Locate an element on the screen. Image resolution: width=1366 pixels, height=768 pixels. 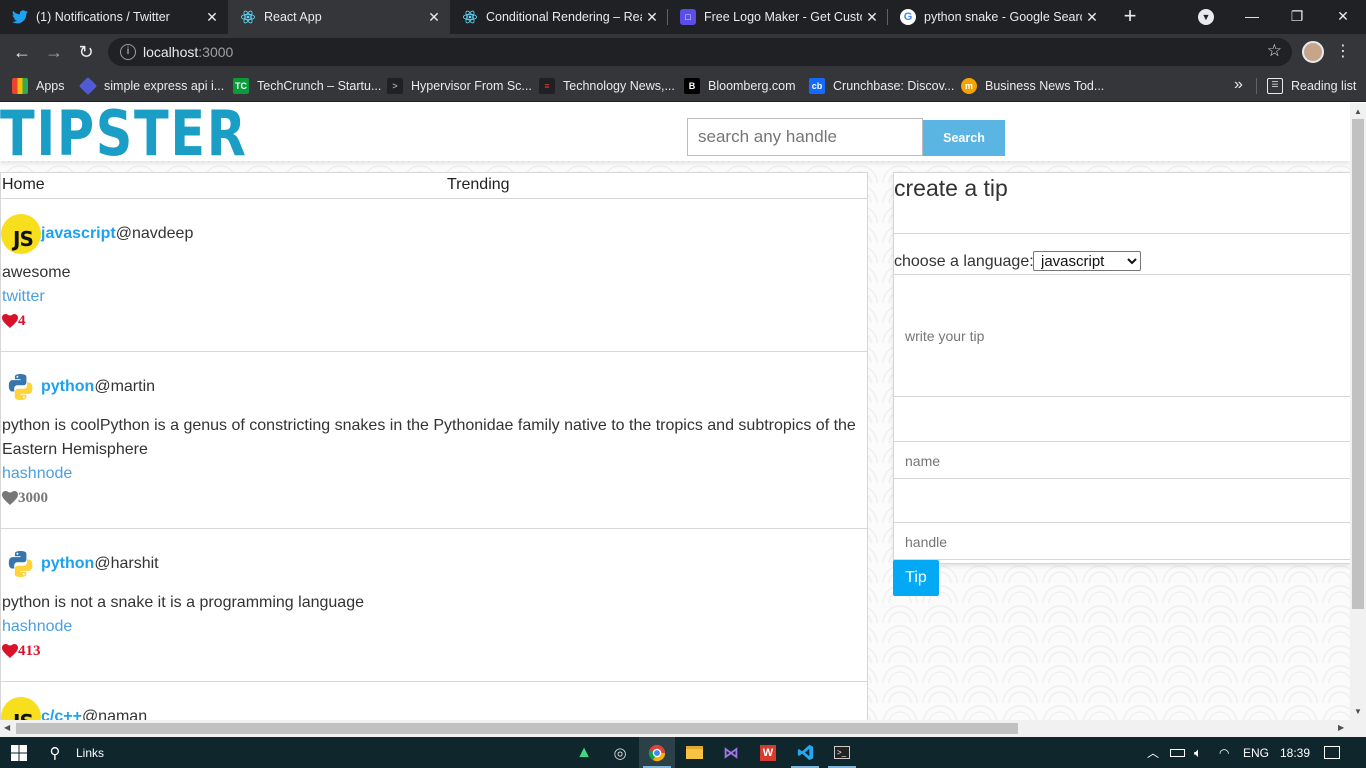
address-bar: i localhost:3000 ☆ is located at coordinates (700, 52).